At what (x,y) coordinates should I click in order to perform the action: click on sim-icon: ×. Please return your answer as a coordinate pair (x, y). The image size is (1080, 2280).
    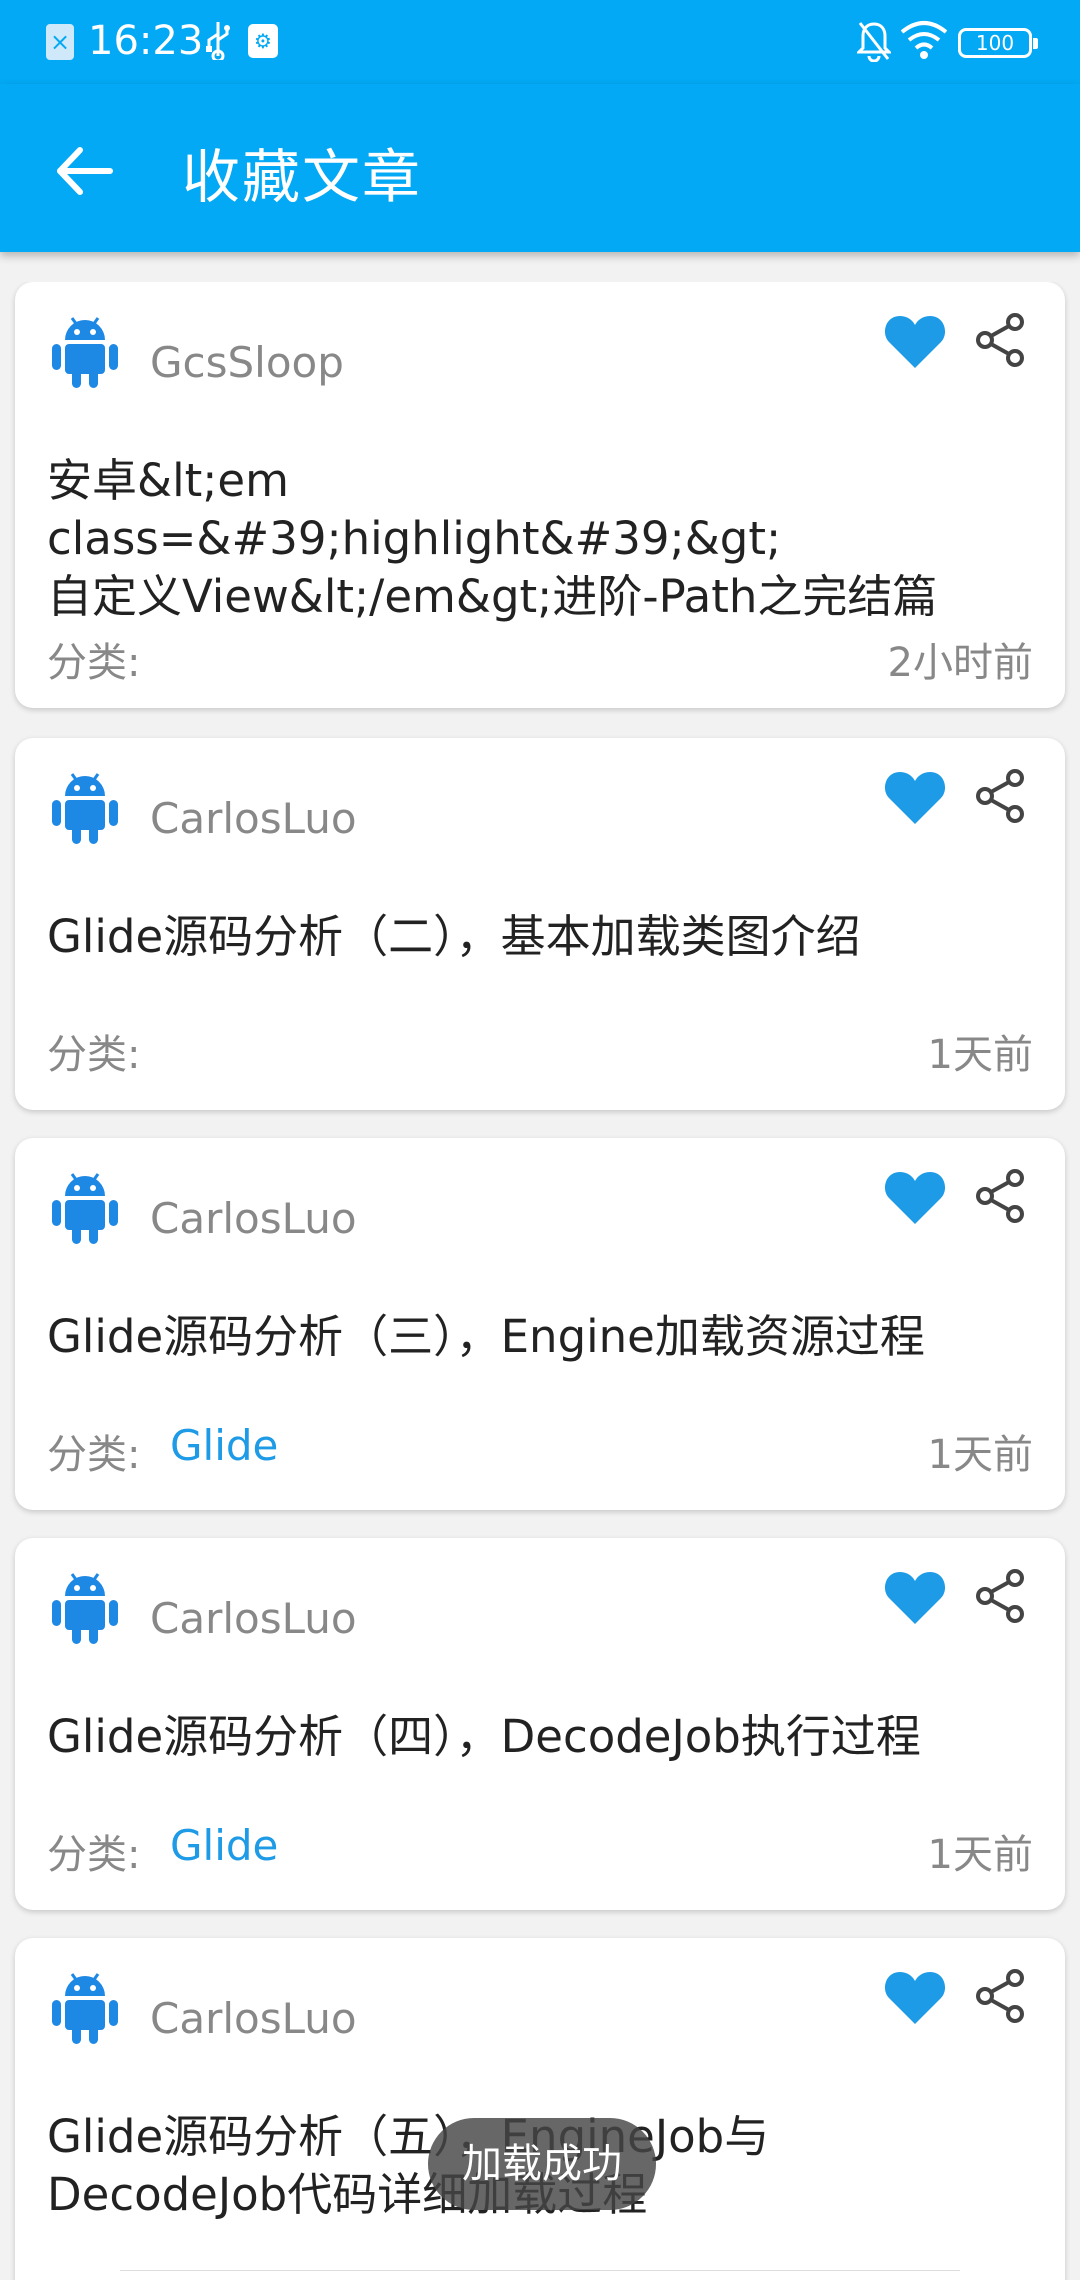
    Looking at the image, I should click on (60, 42).